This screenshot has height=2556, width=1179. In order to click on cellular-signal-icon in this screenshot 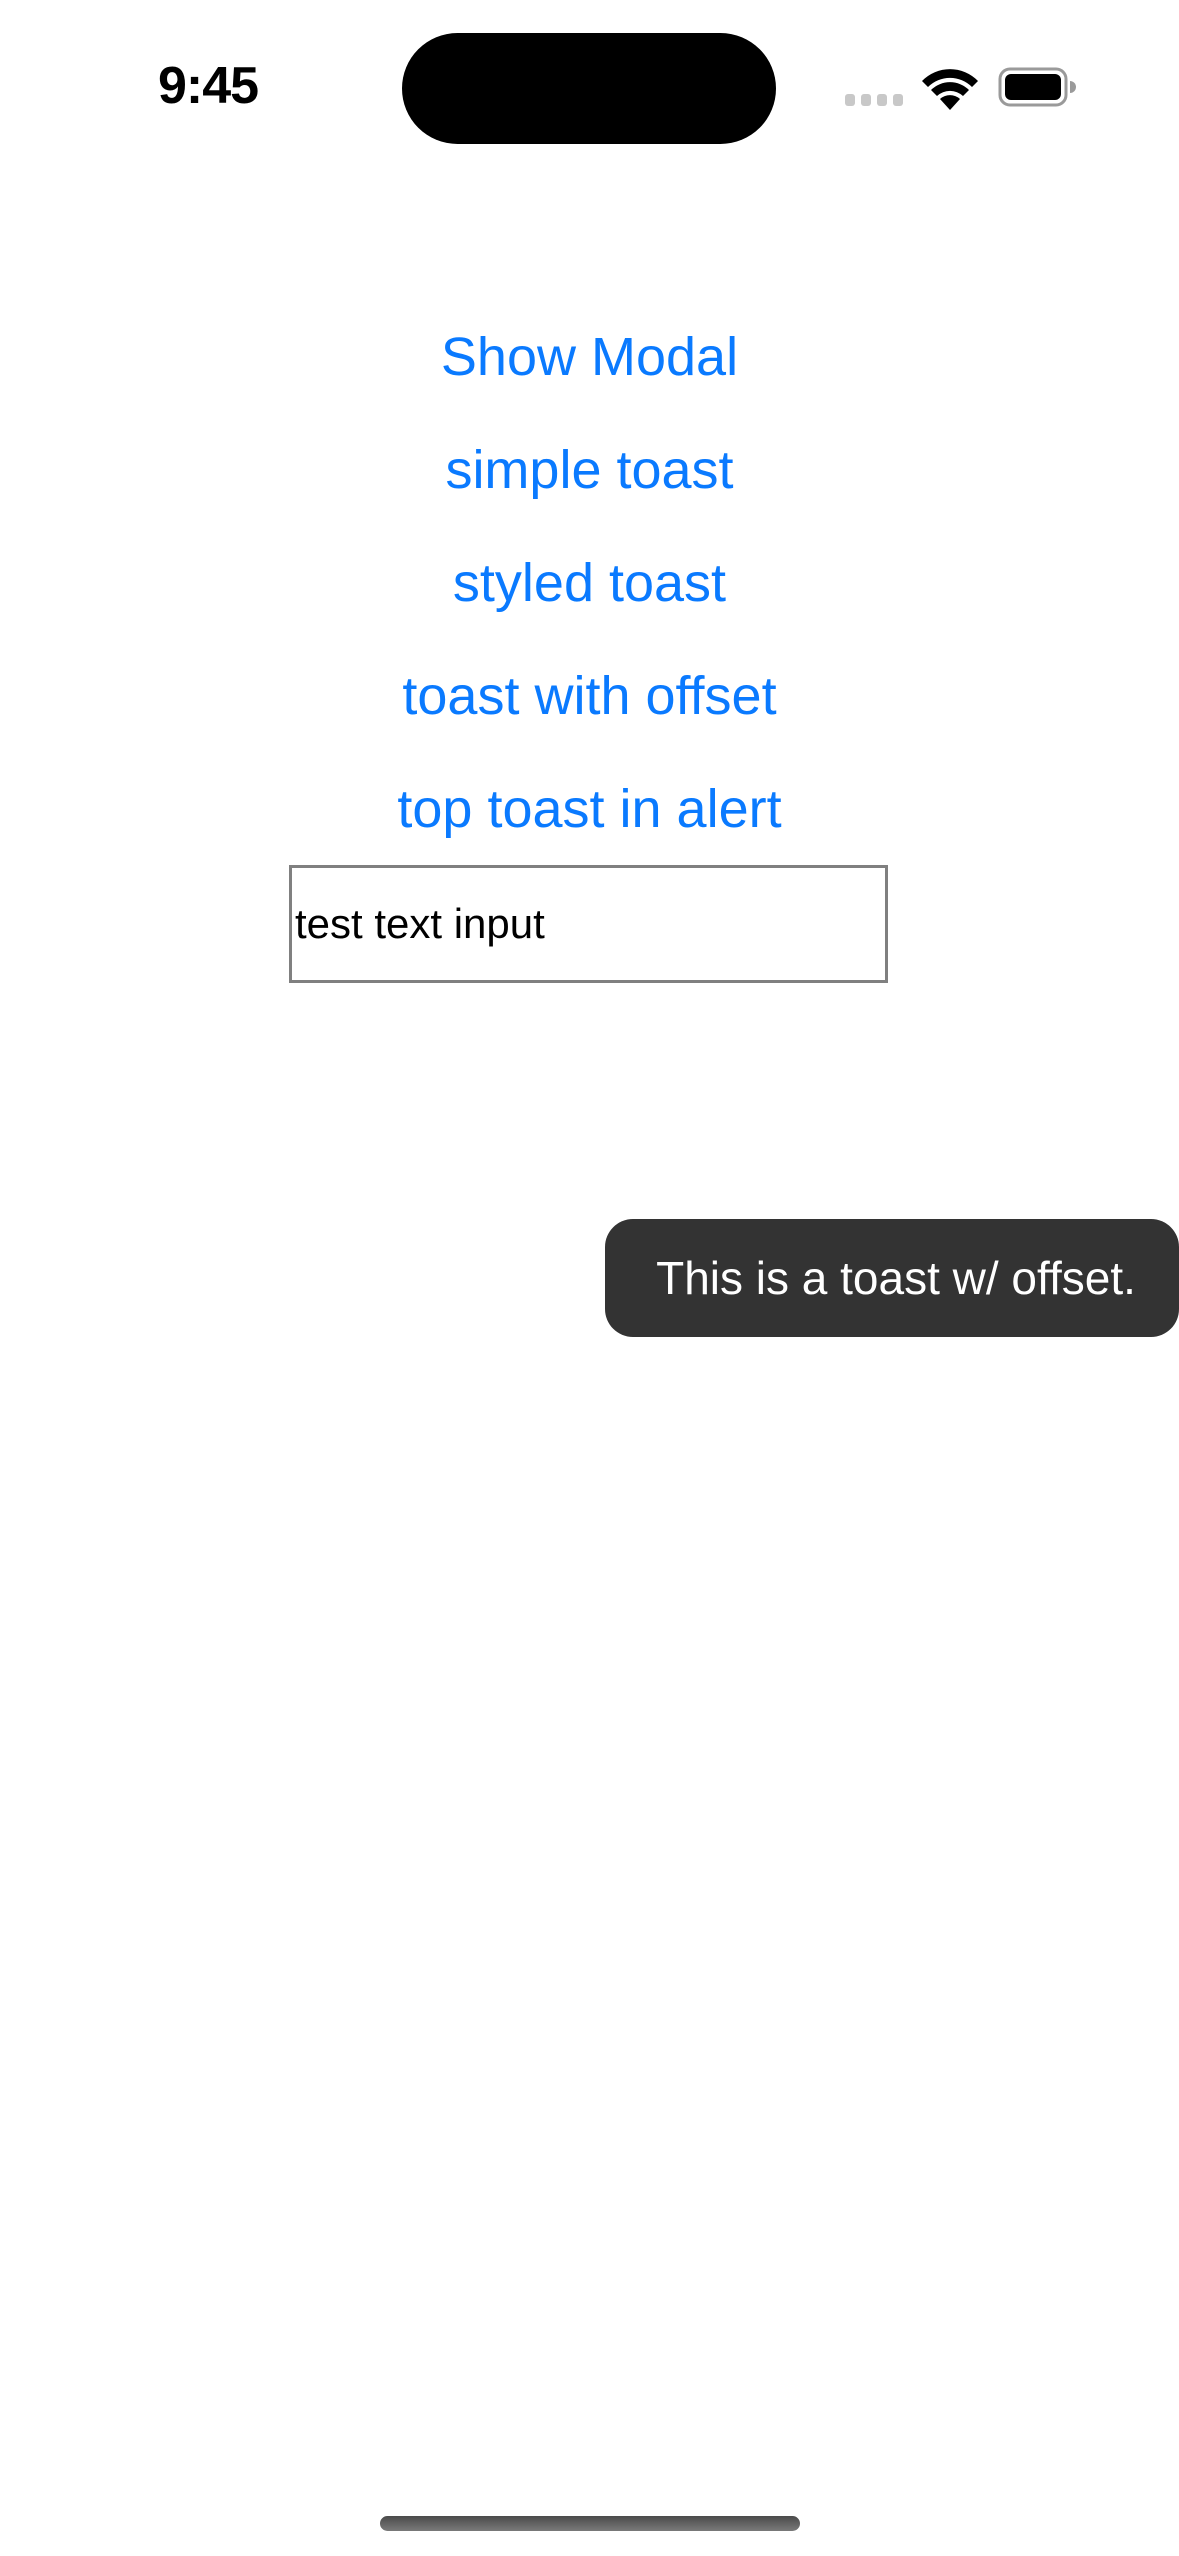, I will do `click(874, 100)`.